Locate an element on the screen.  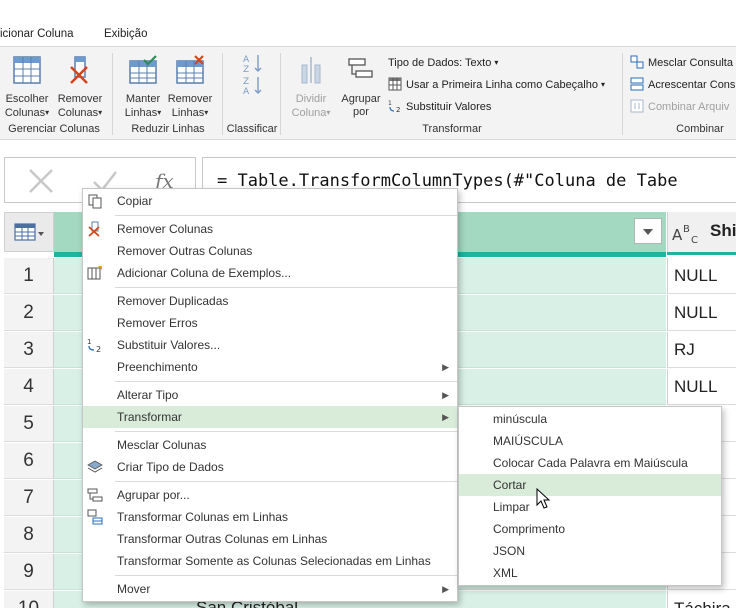
replace-values-icon: 1 2 is located at coordinates (394, 106).